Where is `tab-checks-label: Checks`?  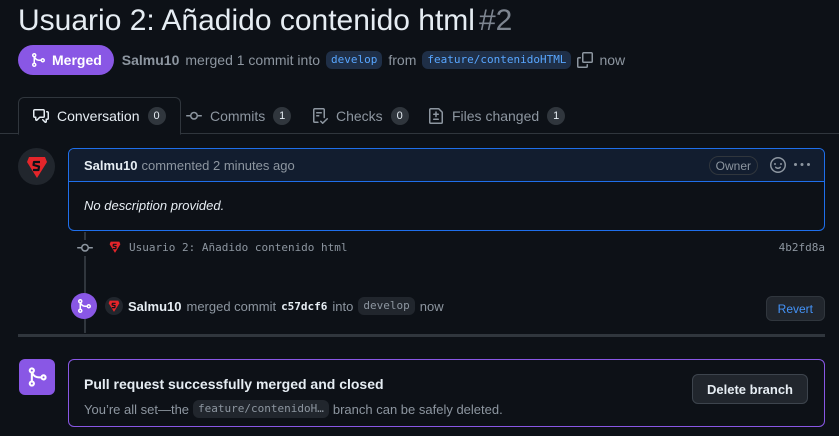 tab-checks-label: Checks is located at coordinates (359, 115).